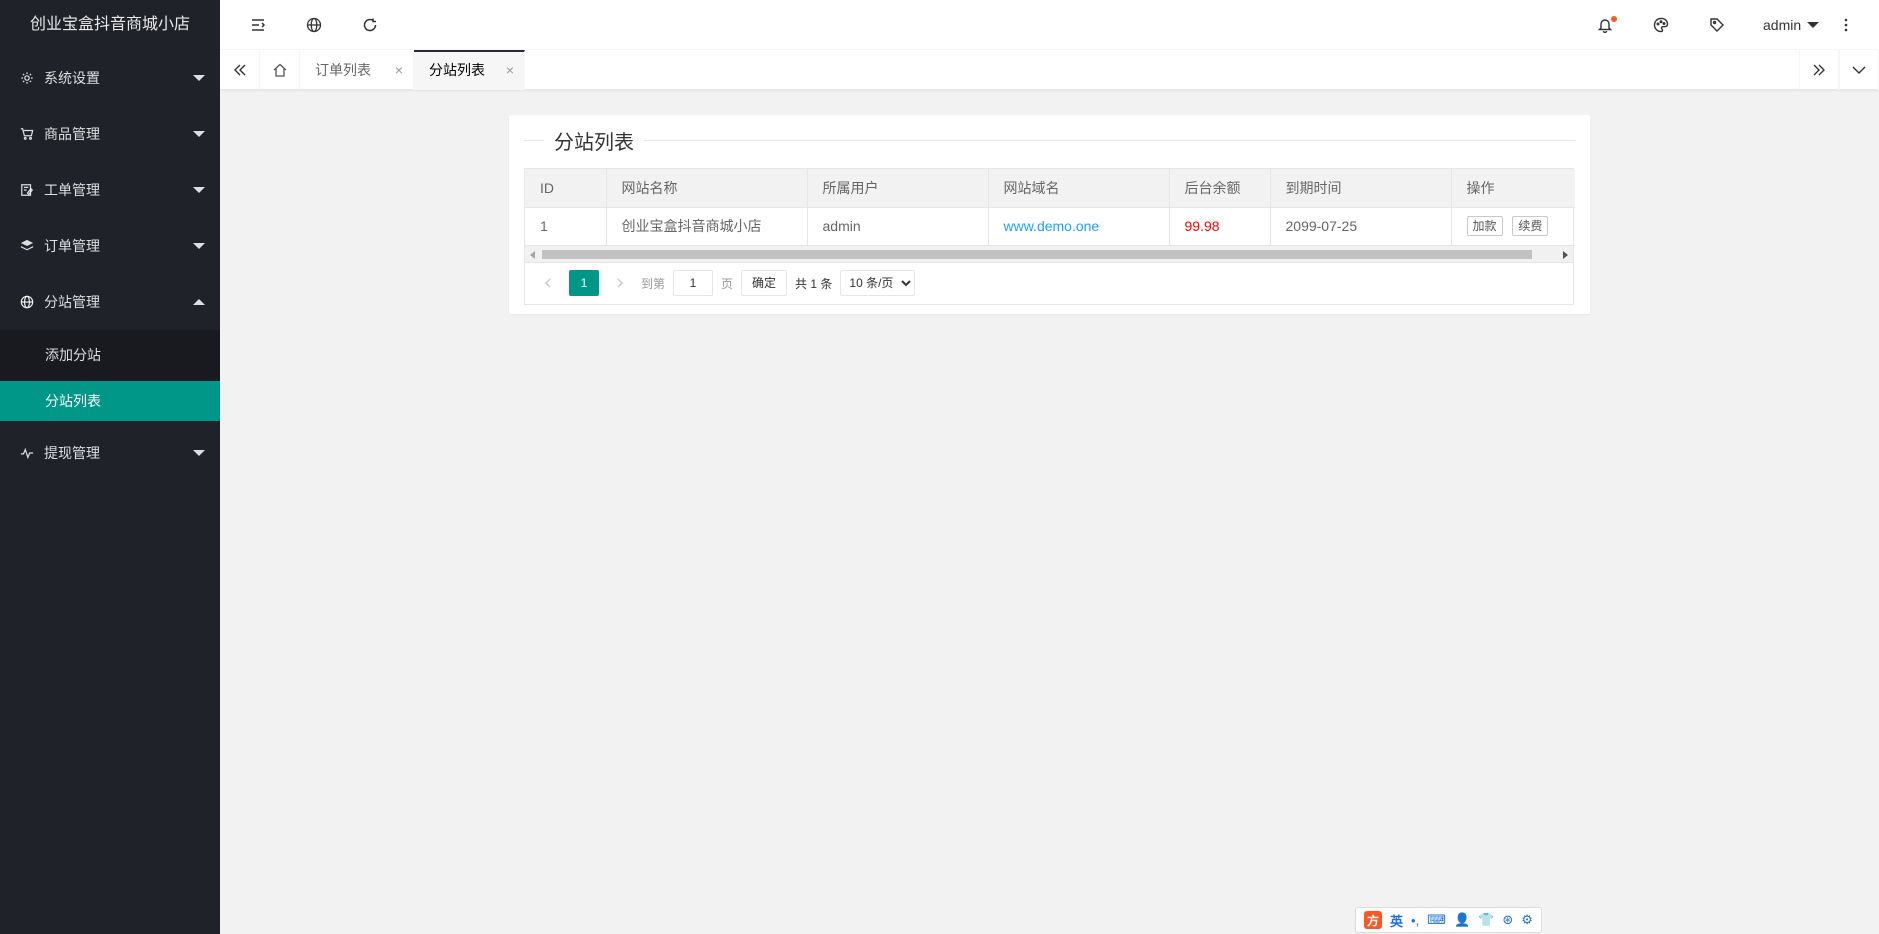 The height and width of the screenshot is (934, 1879). What do you see at coordinates (110, 453) in the screenshot?
I see `sidebar-item-withdrawals: 提现管理` at bounding box center [110, 453].